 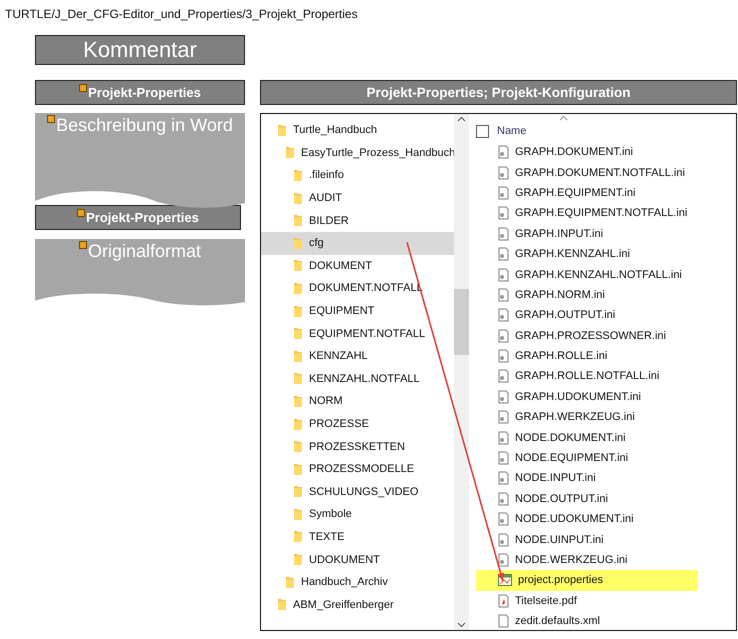 What do you see at coordinates (357, 514) in the screenshot?
I see `folder-item: Symbole` at bounding box center [357, 514].